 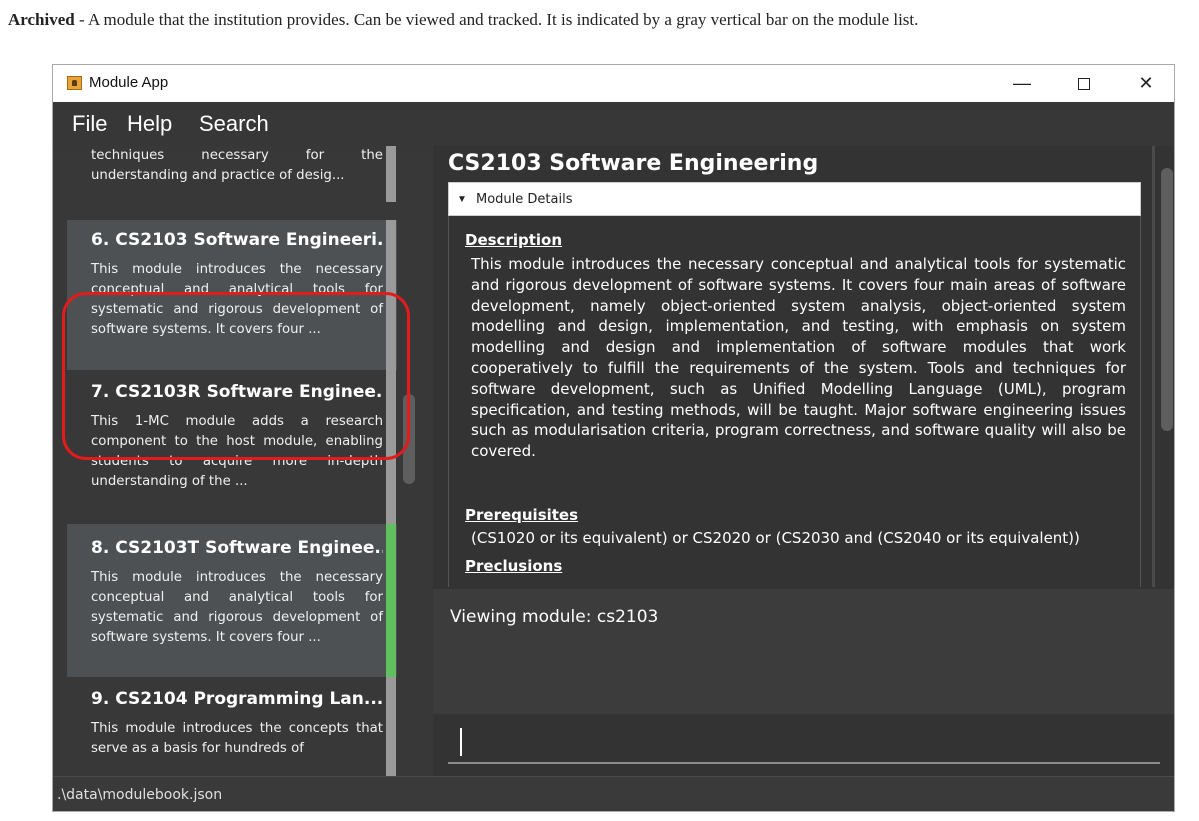 I want to click on prerequisites-heading: Prerequisites, so click(x=522, y=515).